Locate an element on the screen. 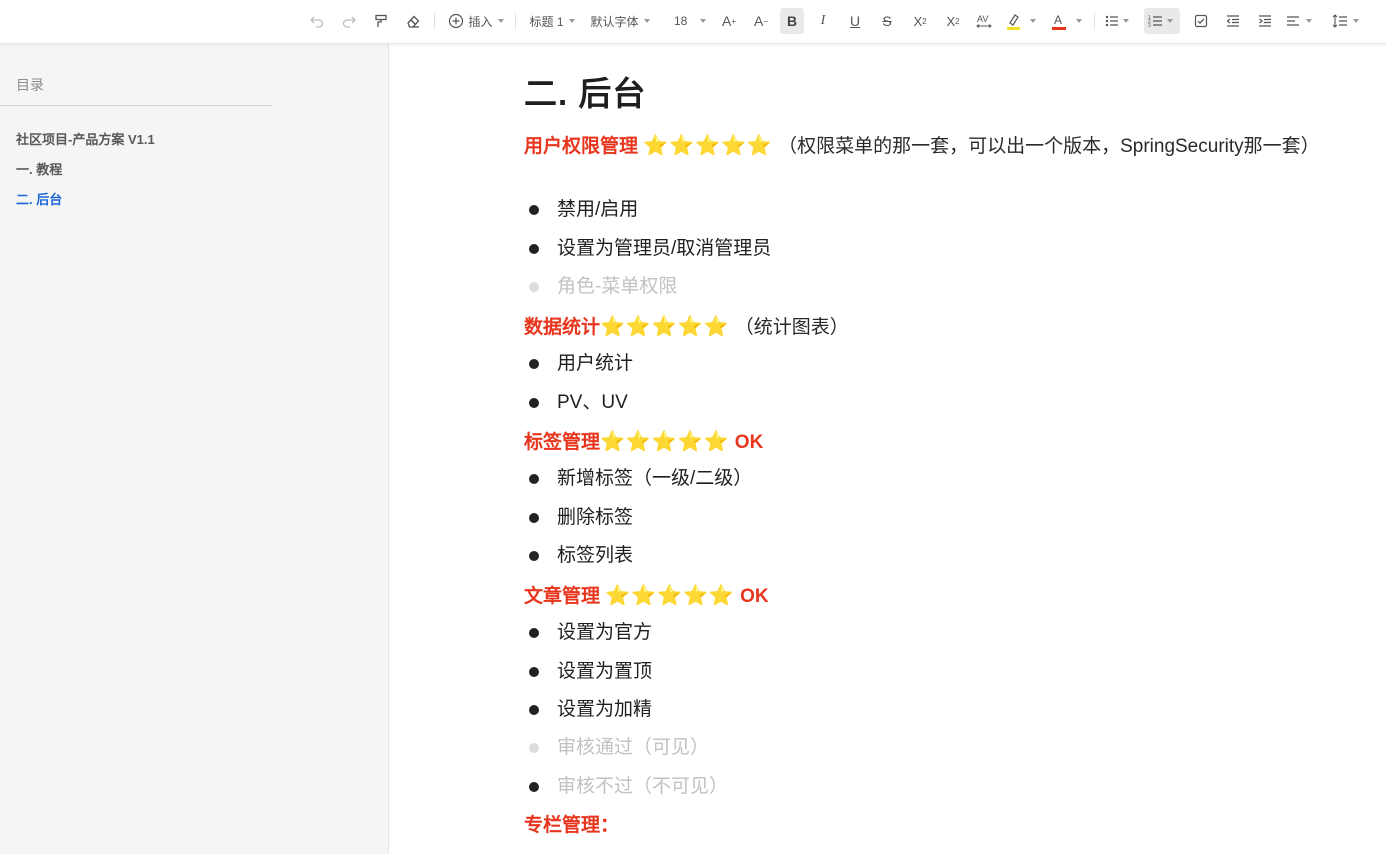 This screenshot has height=854, width=1386. align-left-icon is located at coordinates (1293, 21).